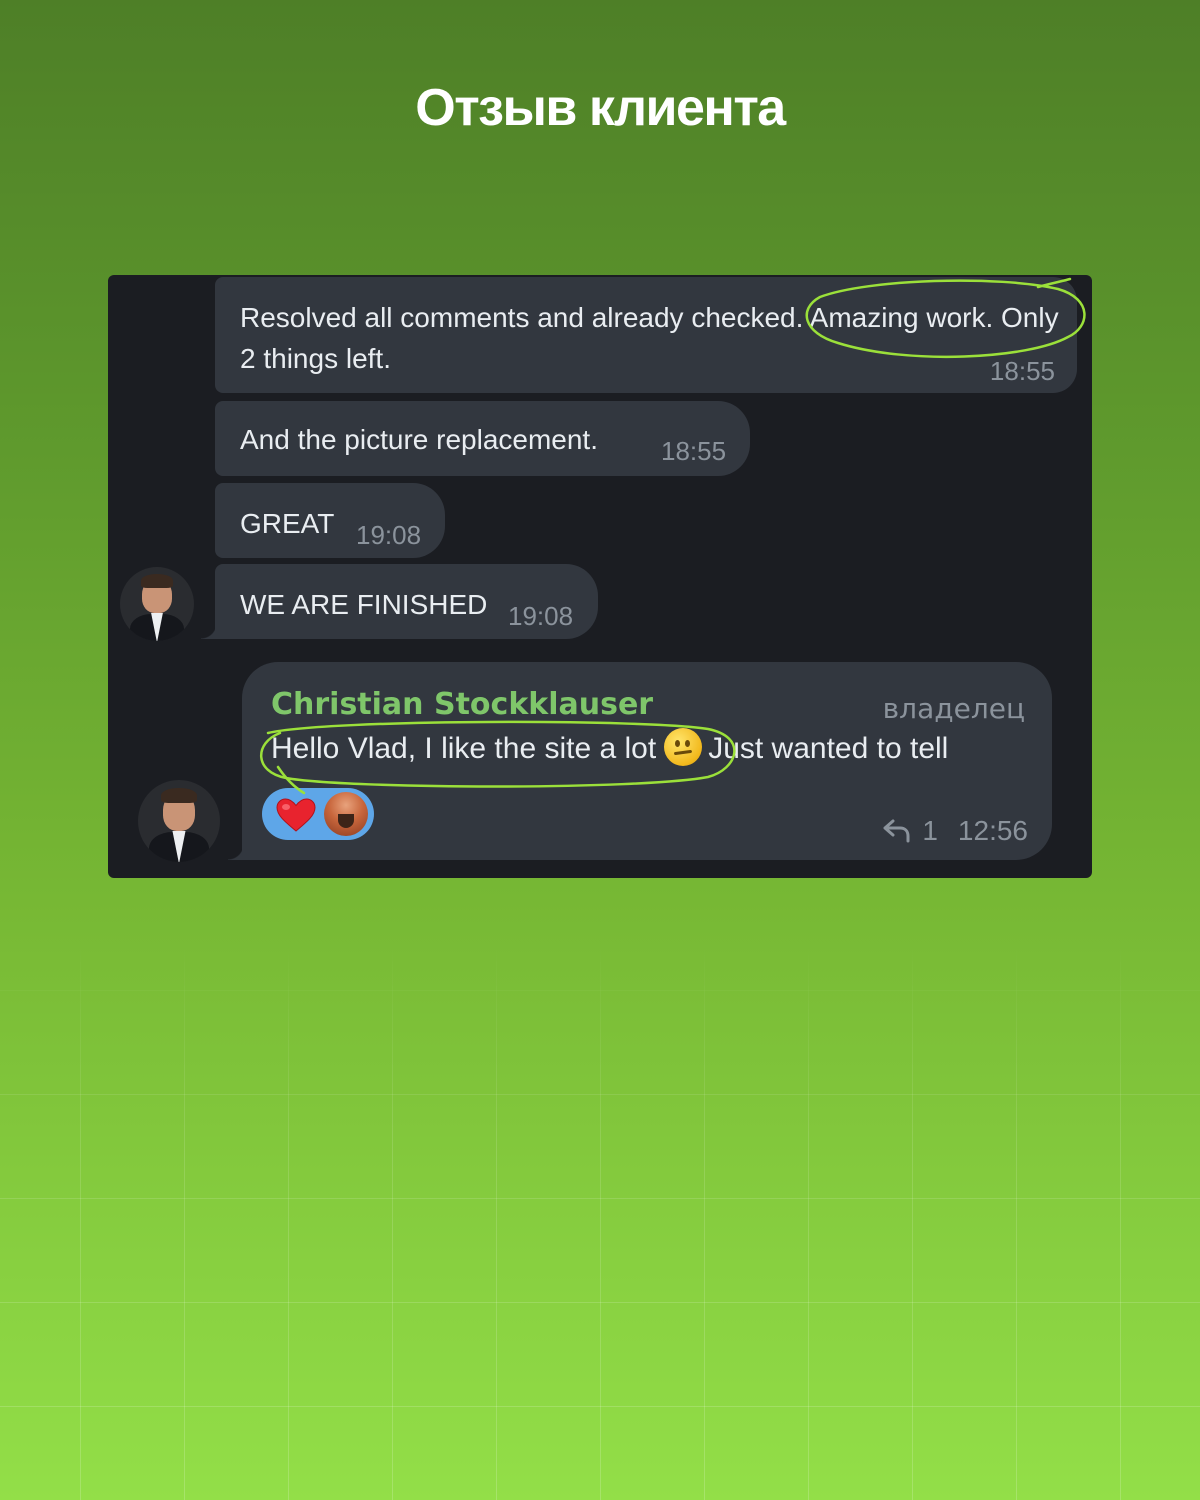 Image resolution: width=1200 pixels, height=1500 pixels. I want to click on highlight-ellipse-hello-vlad, so click(498, 757).